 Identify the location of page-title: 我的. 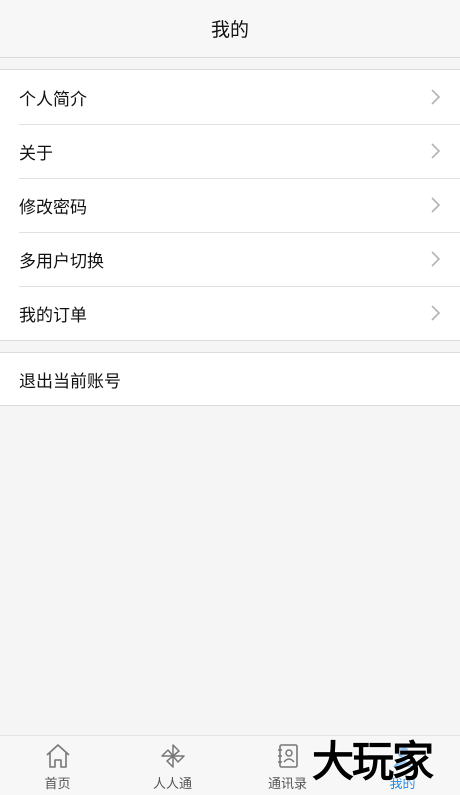
(229, 30).